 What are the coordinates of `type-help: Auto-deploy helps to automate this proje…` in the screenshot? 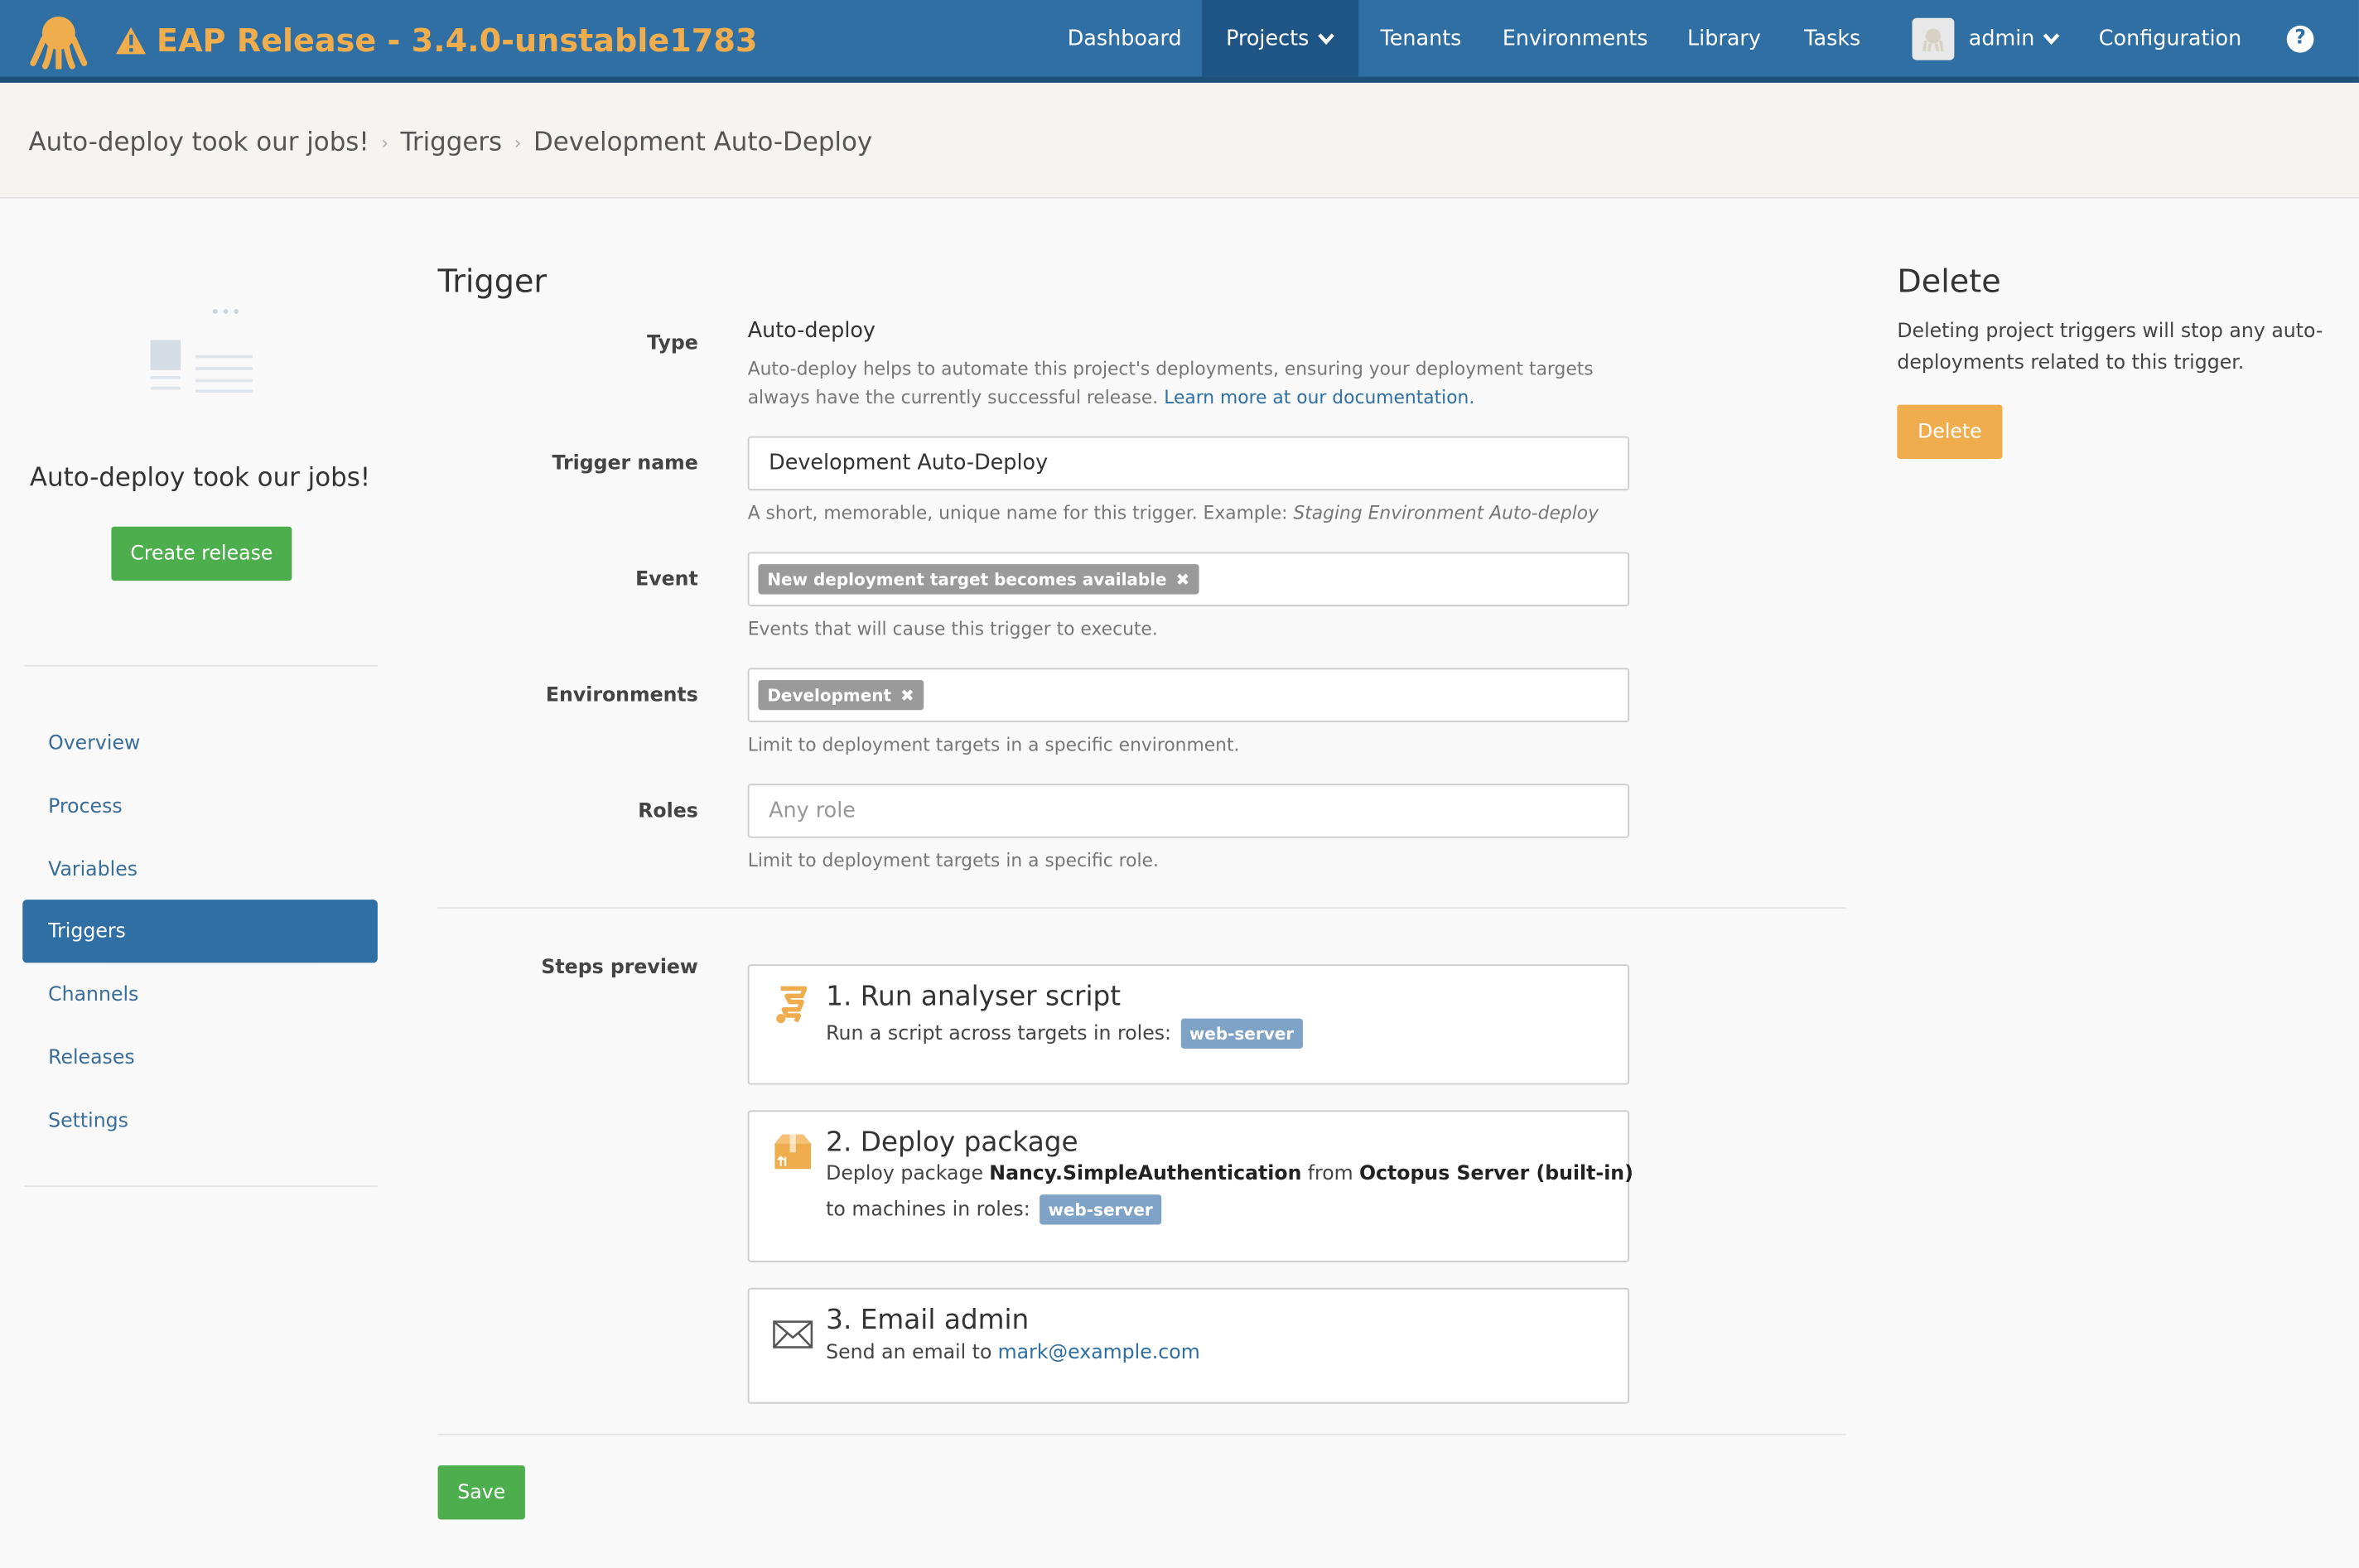 It's located at (1171, 384).